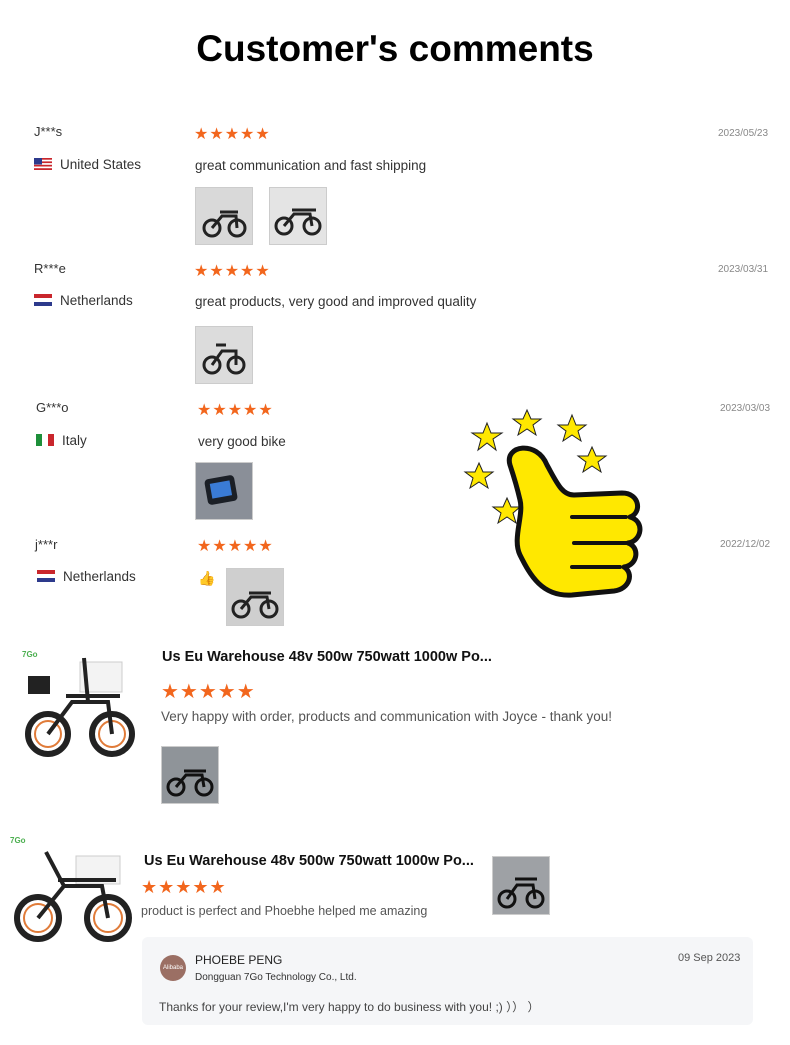 The width and height of the screenshot is (790, 1045). What do you see at coordinates (242, 441) in the screenshot?
I see `review-text: very good bike` at bounding box center [242, 441].